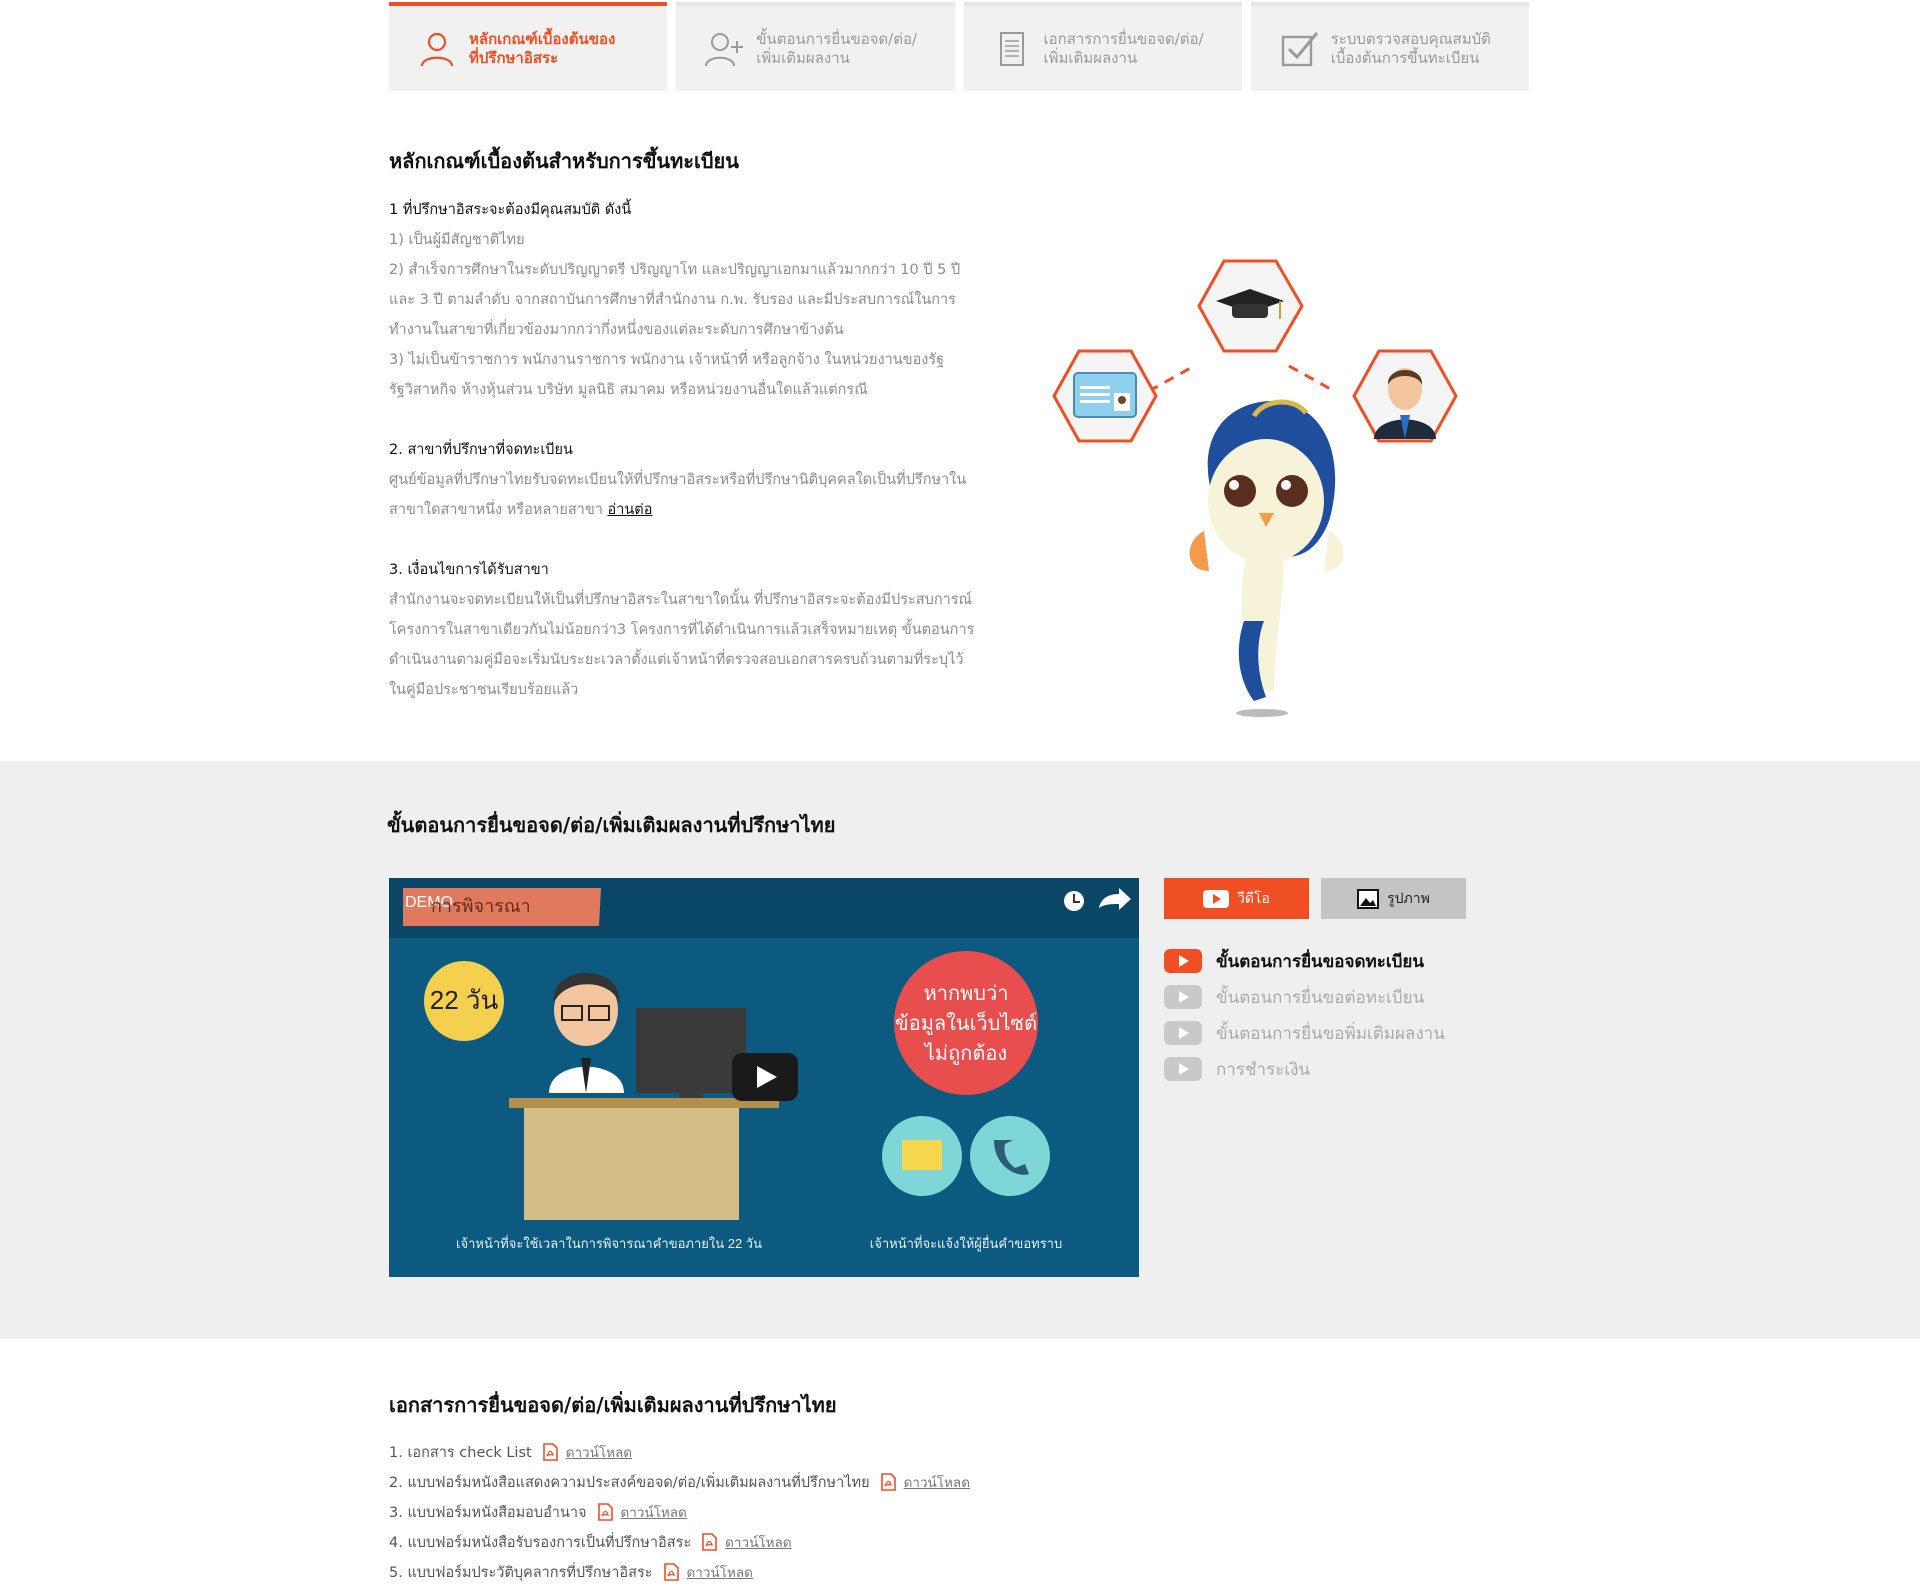  What do you see at coordinates (1299, 48) in the screenshot?
I see `checkbox-icon` at bounding box center [1299, 48].